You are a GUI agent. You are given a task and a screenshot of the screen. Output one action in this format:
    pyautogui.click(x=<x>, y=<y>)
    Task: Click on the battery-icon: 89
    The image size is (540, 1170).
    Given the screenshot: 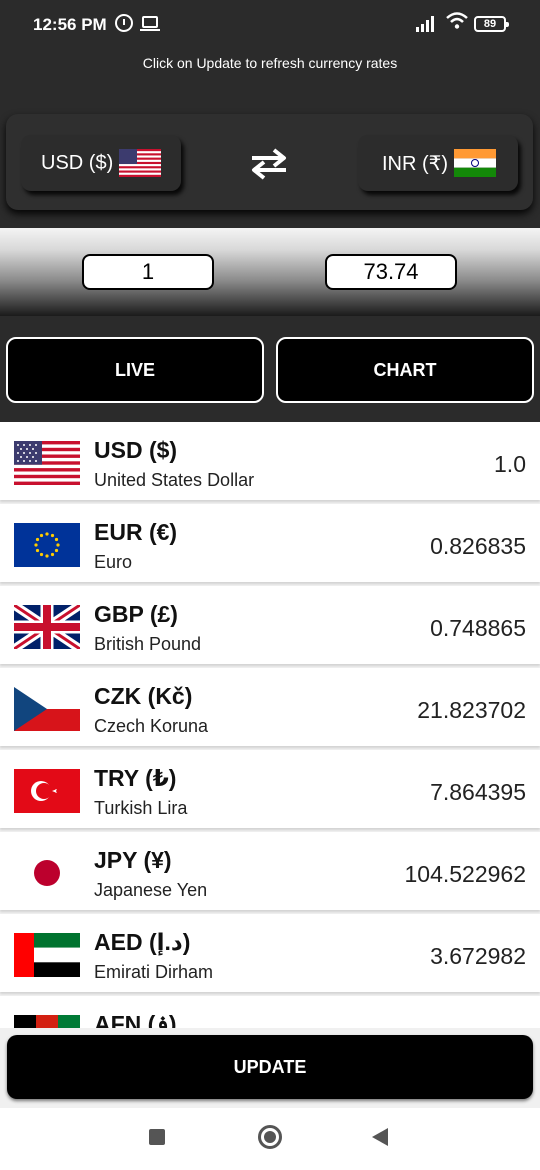 What is the action you would take?
    pyautogui.click(x=491, y=24)
    